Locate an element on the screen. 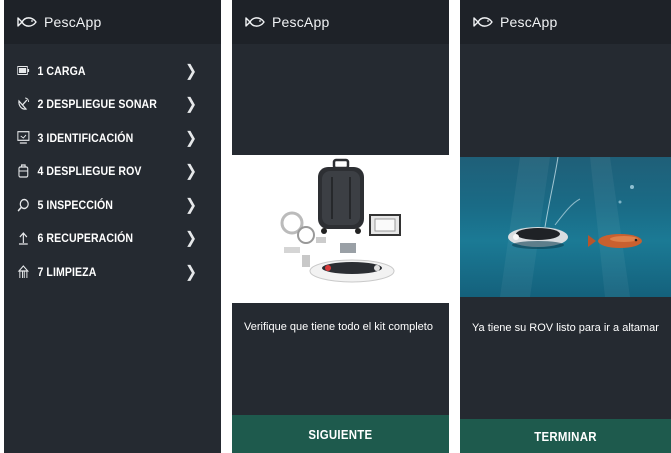 The width and height of the screenshot is (671, 453). arrow-up-icon is located at coordinates (23, 238).